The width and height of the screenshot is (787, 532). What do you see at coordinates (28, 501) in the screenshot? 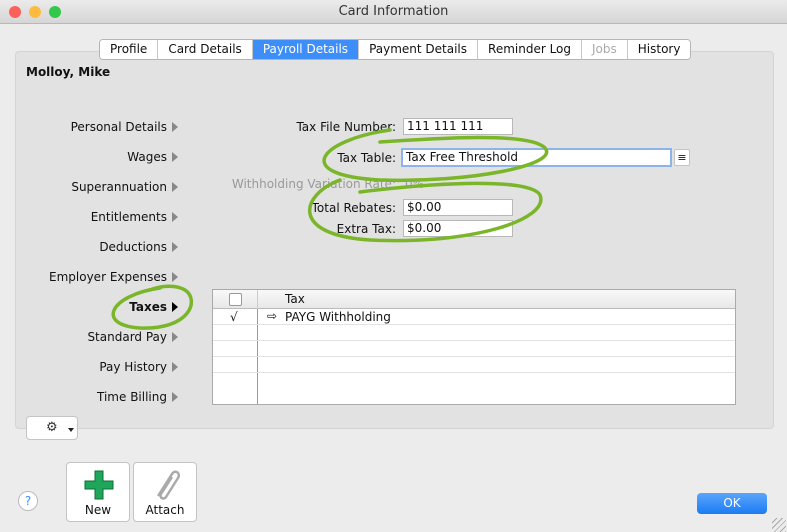
I see `help-button: ?` at bounding box center [28, 501].